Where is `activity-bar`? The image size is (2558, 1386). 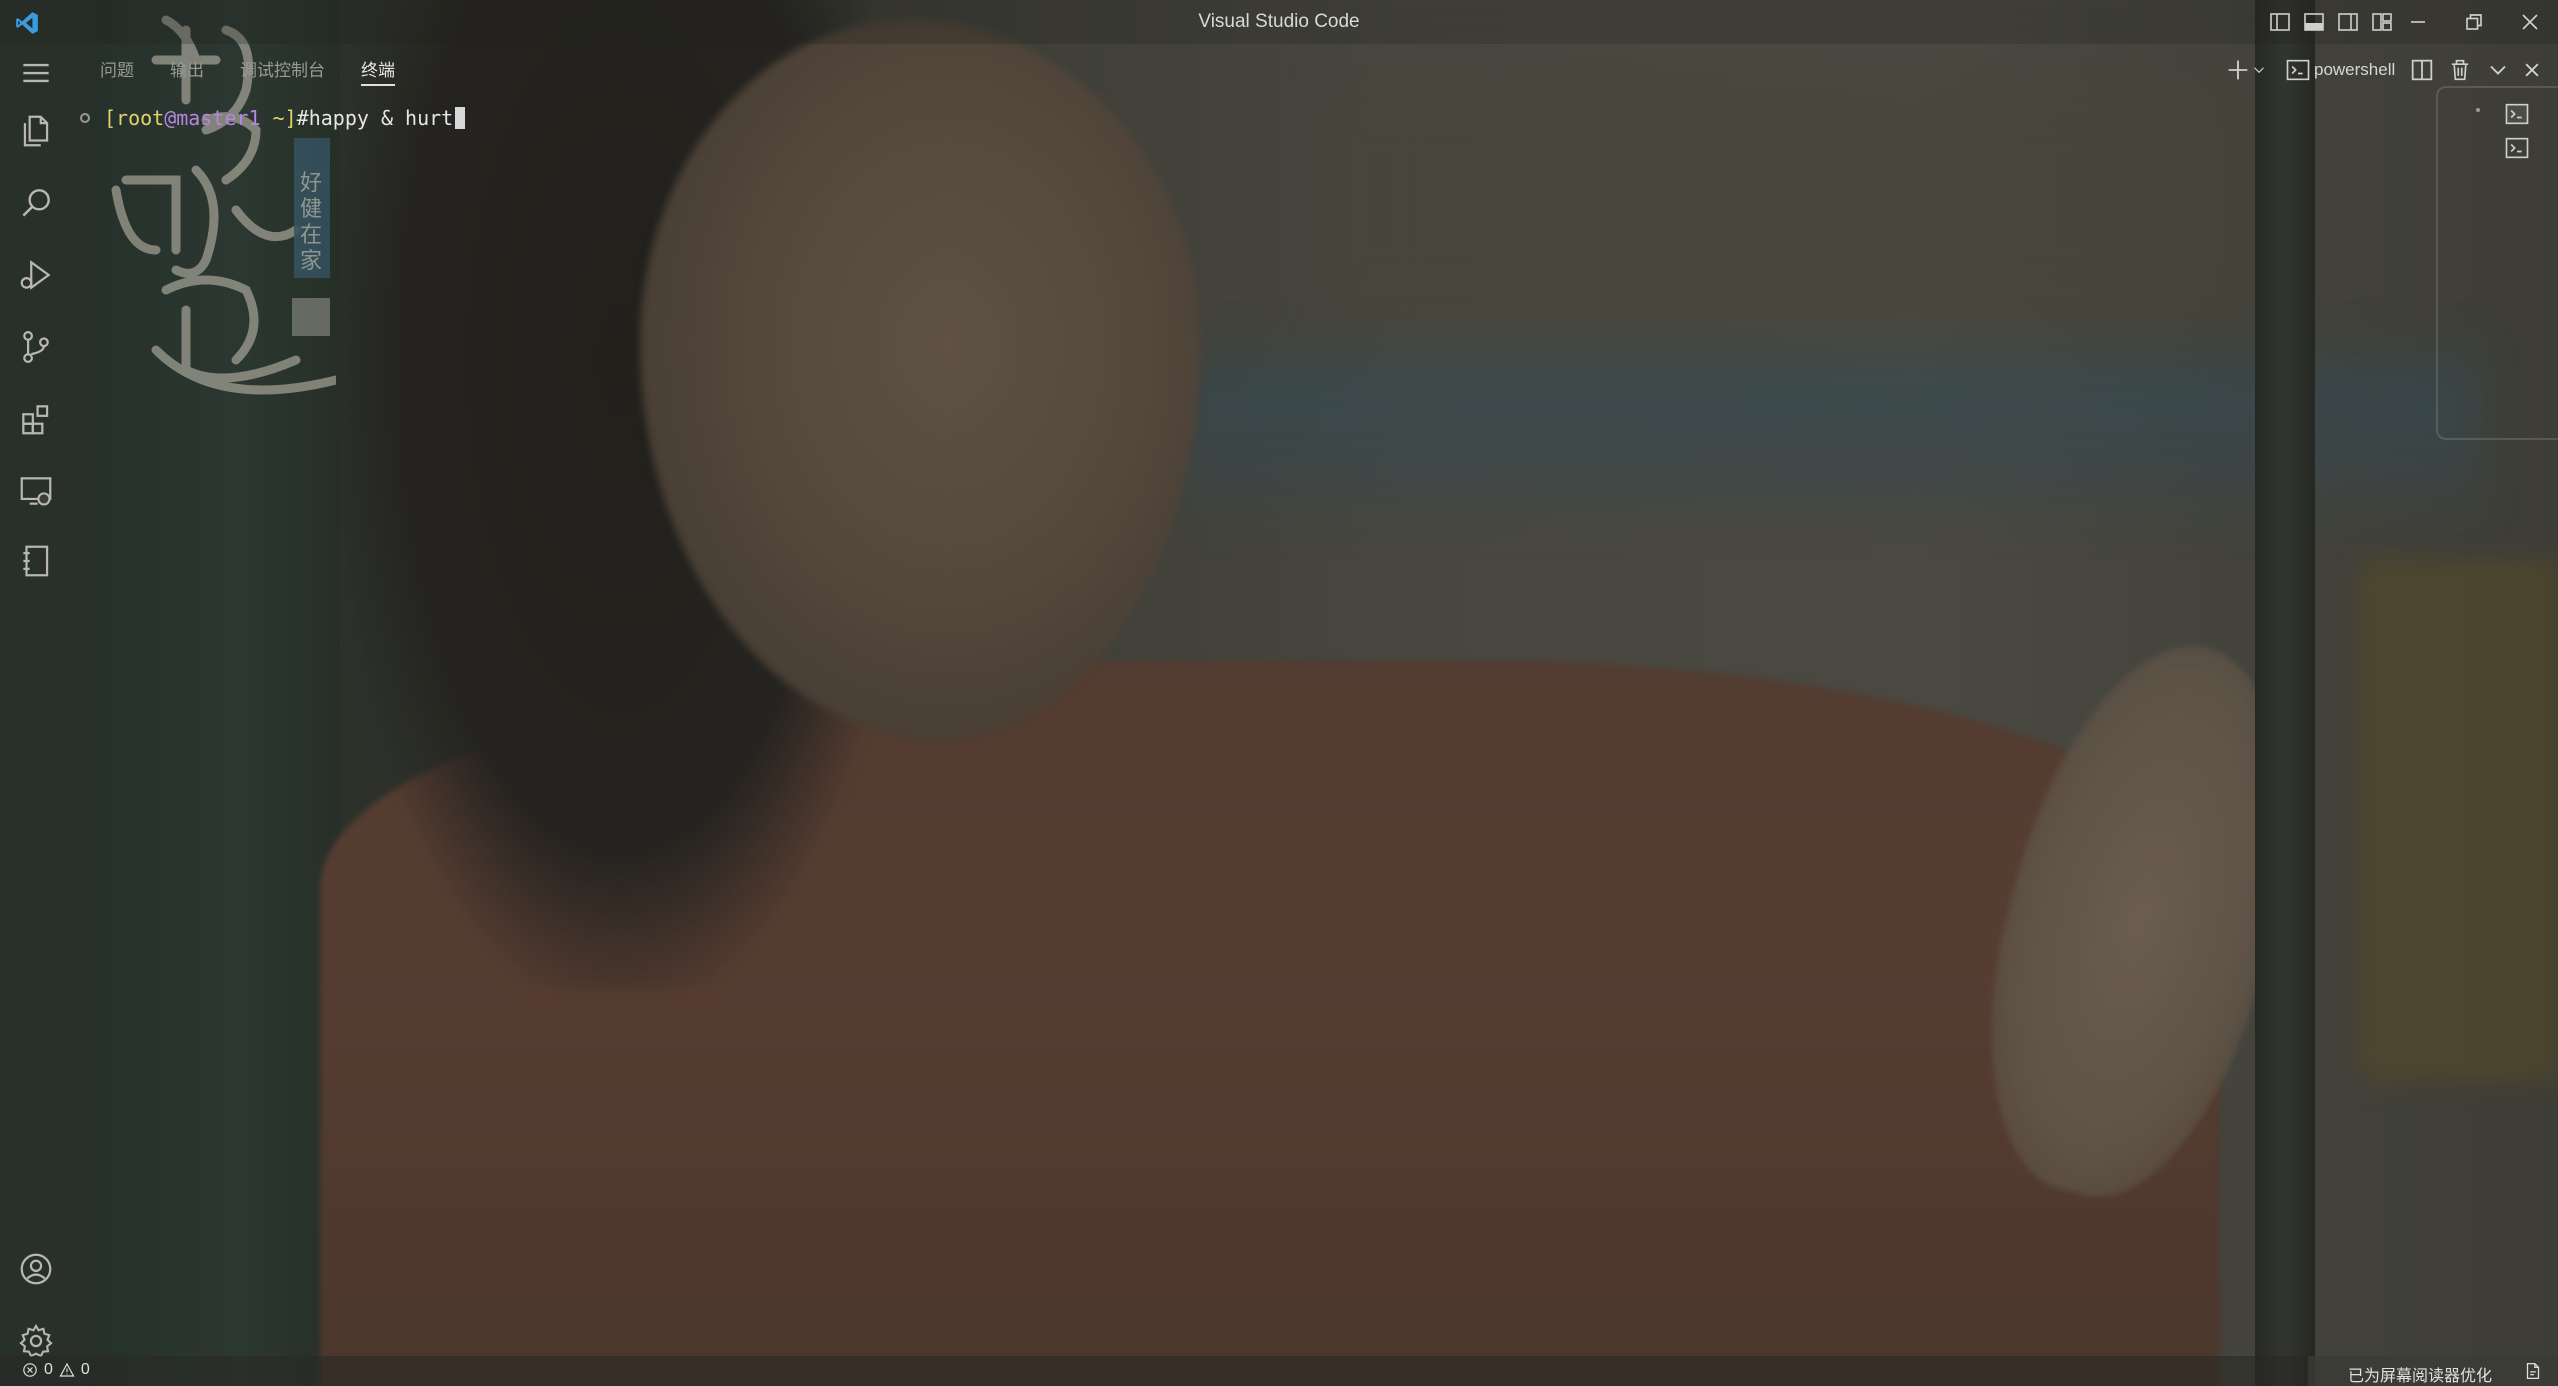
activity-bar is located at coordinates (36, 701).